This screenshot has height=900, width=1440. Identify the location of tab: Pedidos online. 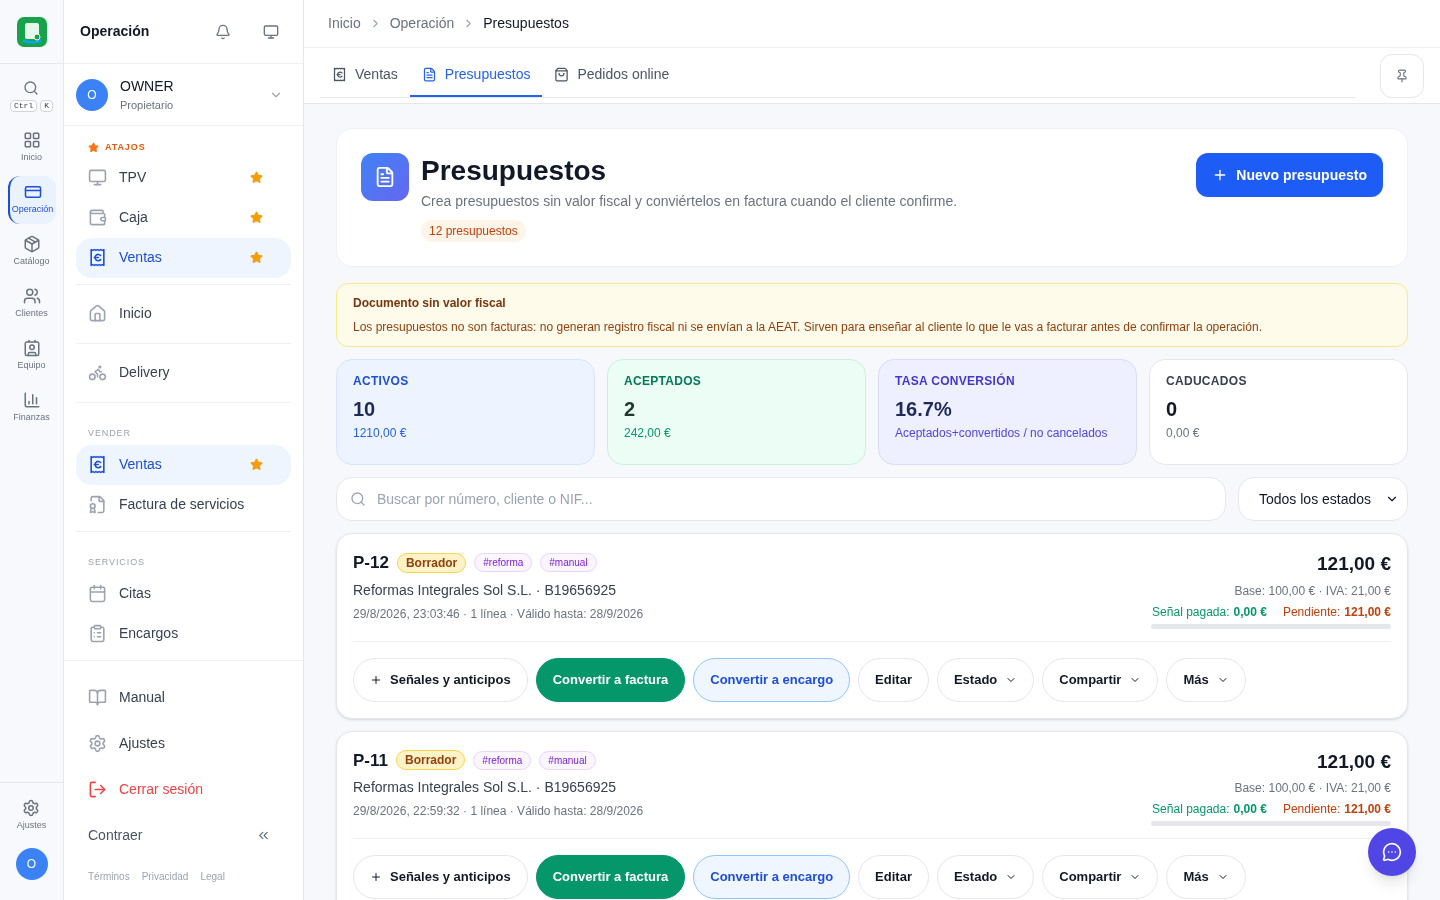
(612, 75).